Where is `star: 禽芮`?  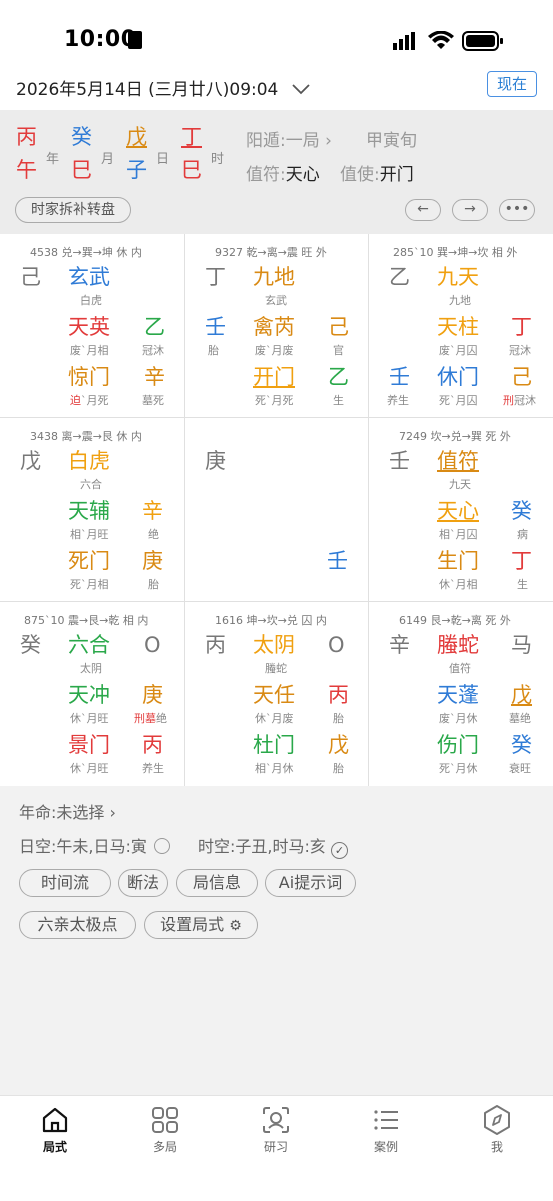
star: 禽芮 is located at coordinates (274, 327).